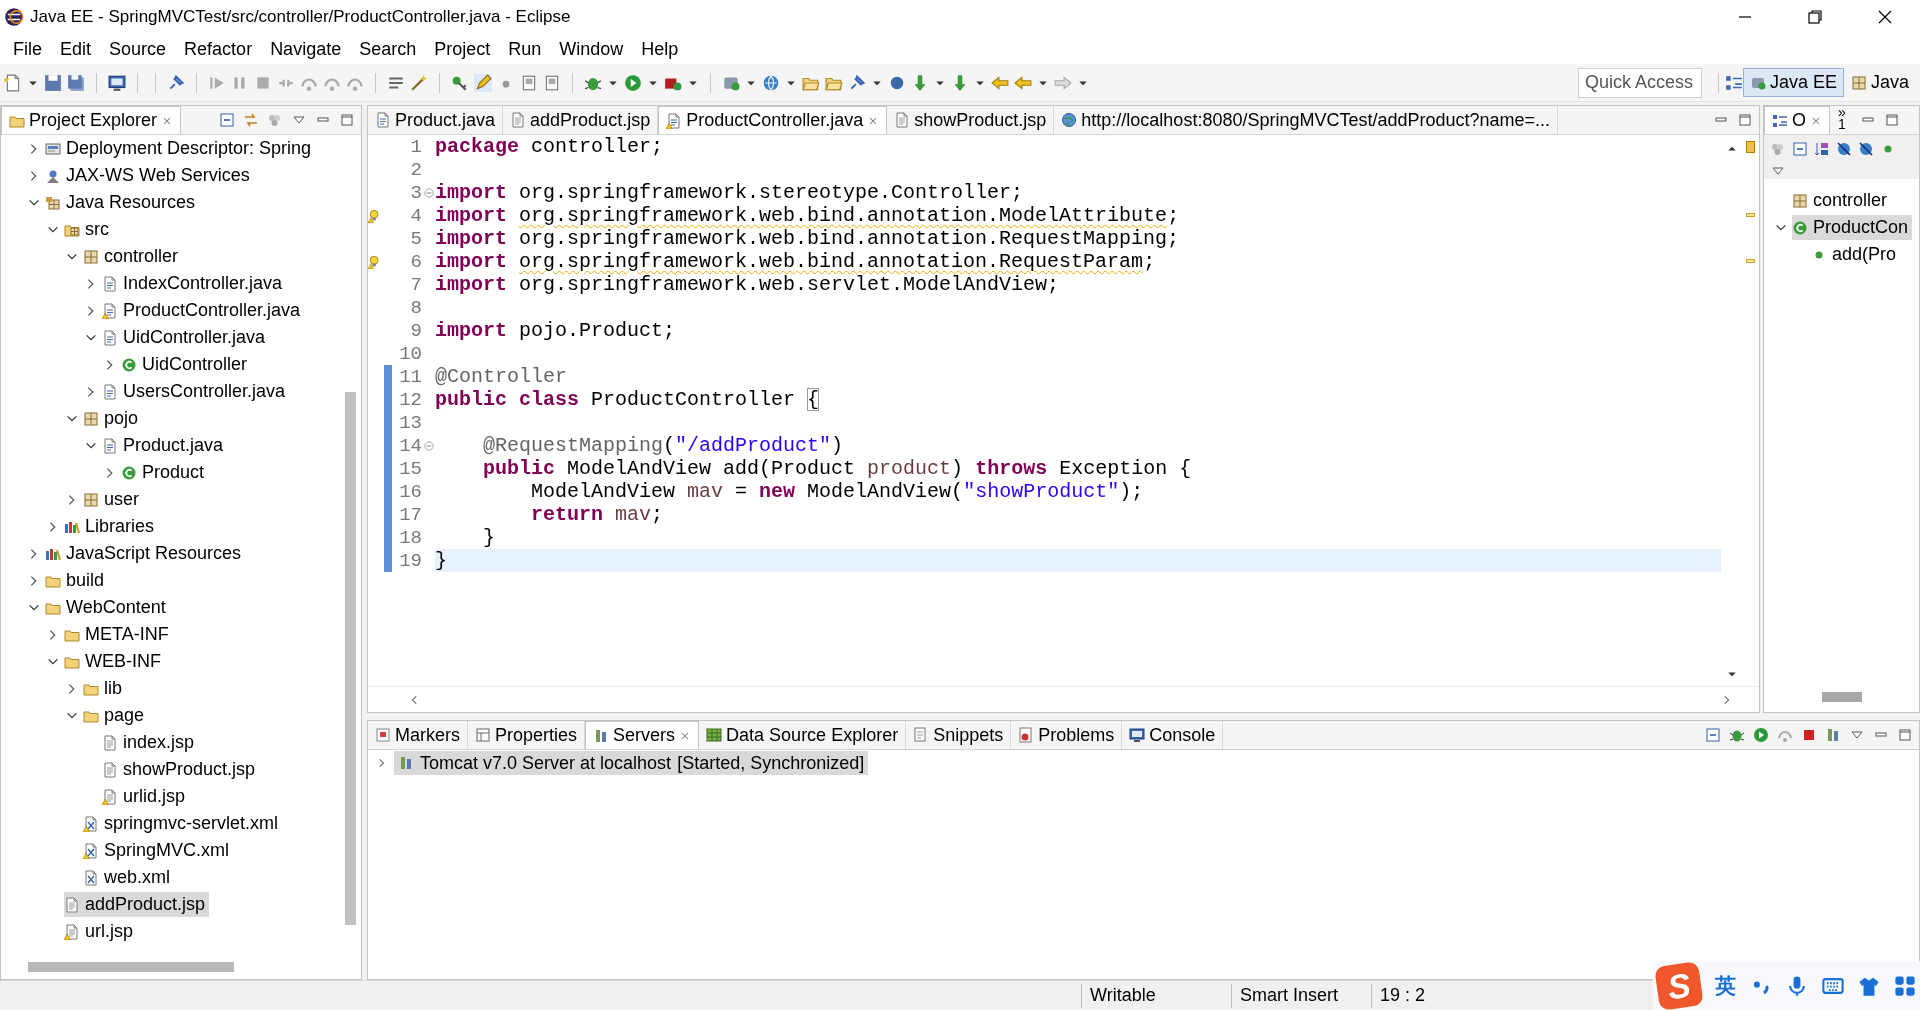  Describe the element at coordinates (137, 904) in the screenshot. I see `tree-item: addProduct.jsp` at that location.